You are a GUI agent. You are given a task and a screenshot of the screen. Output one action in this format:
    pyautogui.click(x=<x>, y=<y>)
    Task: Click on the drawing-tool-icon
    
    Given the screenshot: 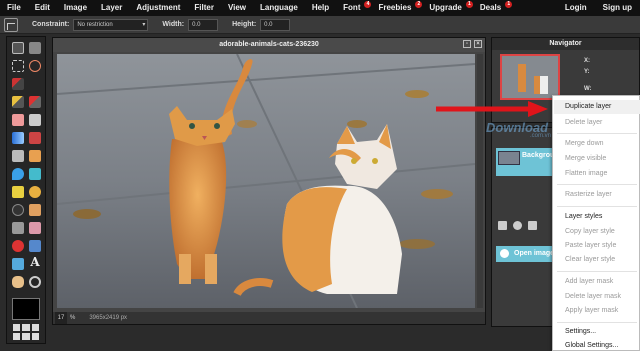 What is the action you would take?
    pyautogui.click(x=35, y=156)
    